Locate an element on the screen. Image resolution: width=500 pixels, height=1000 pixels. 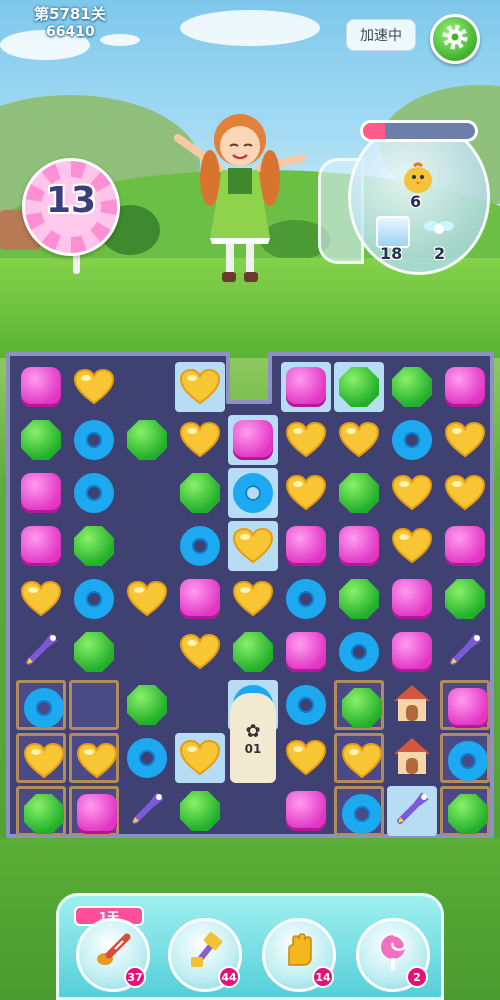
pink-candy is located at coordinates (41, 546).